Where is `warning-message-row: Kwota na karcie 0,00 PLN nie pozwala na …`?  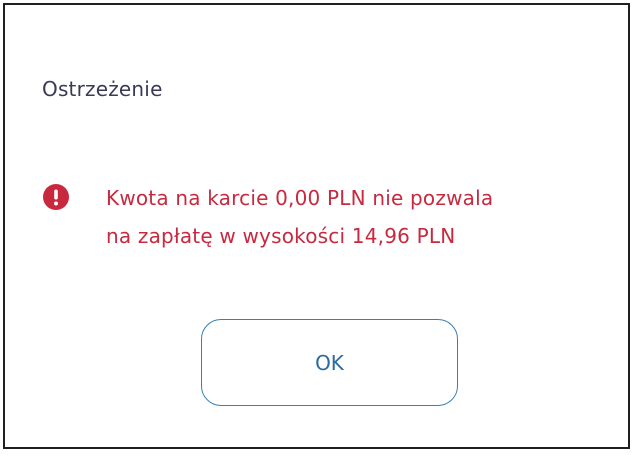 warning-message-row: Kwota na karcie 0,00 PLN nie pozwala na … is located at coordinates (322, 217).